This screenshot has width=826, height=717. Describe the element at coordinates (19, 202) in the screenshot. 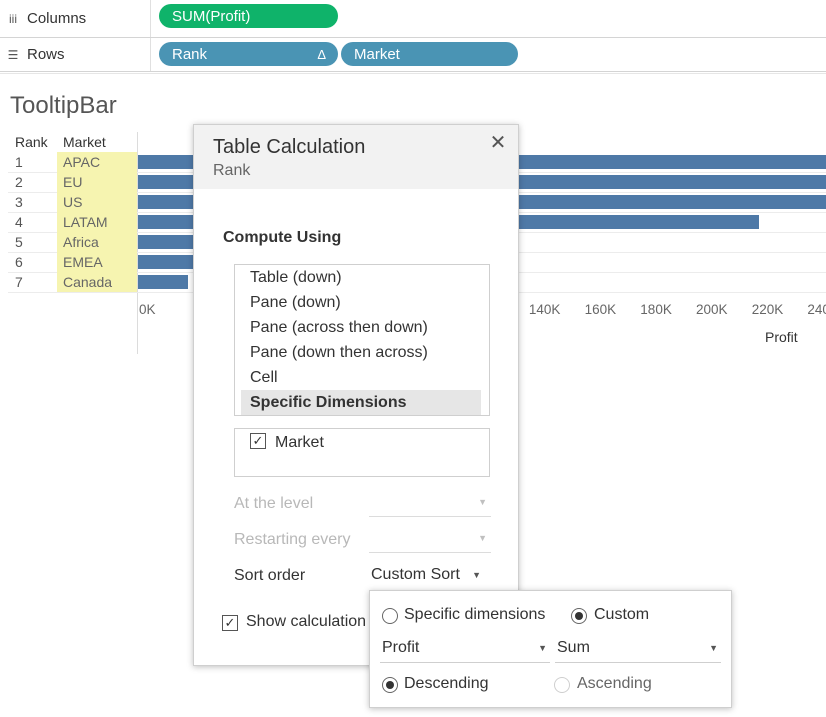

I see `rank-cell: 3` at that location.